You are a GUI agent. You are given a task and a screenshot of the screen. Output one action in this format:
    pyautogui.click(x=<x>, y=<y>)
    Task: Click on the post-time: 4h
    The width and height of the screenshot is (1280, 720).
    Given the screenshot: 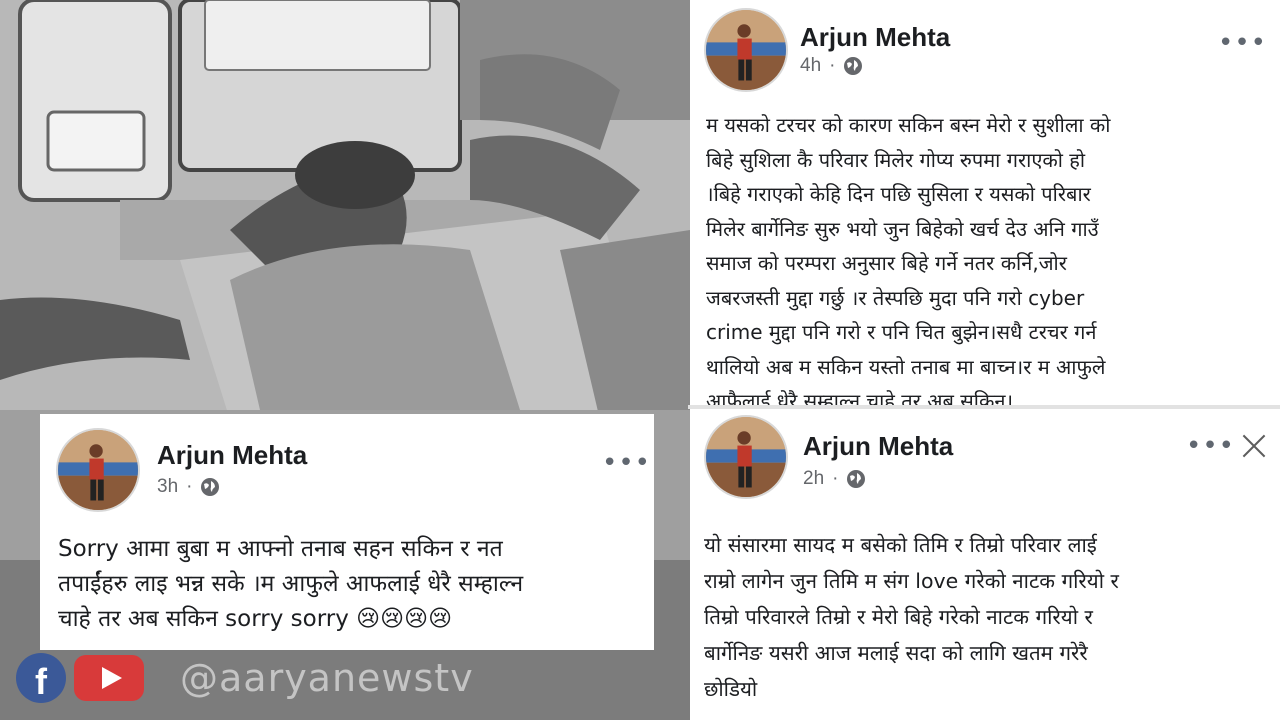 What is the action you would take?
    pyautogui.click(x=810, y=66)
    